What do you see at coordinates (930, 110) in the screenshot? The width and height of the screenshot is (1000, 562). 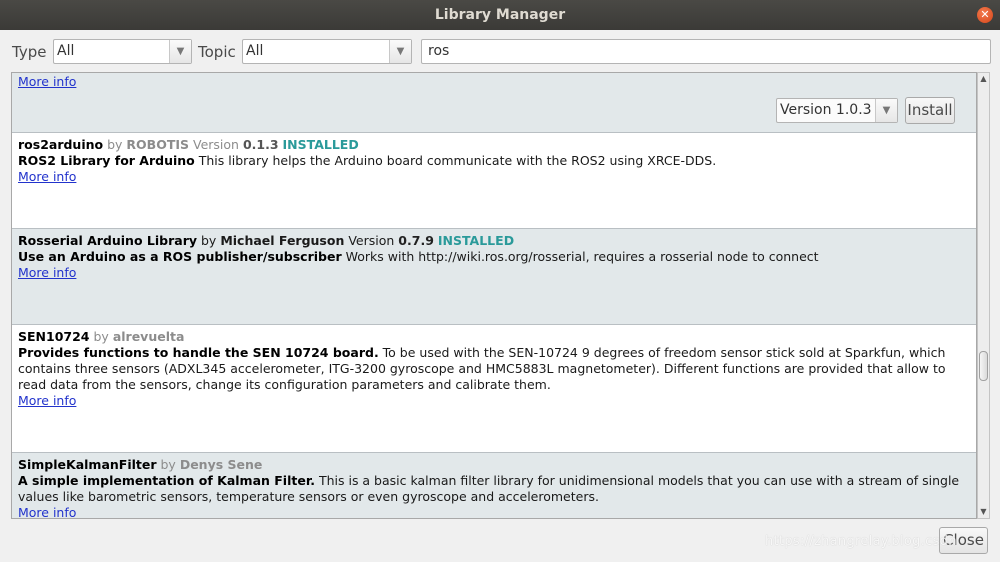 I see `install-button: Install` at bounding box center [930, 110].